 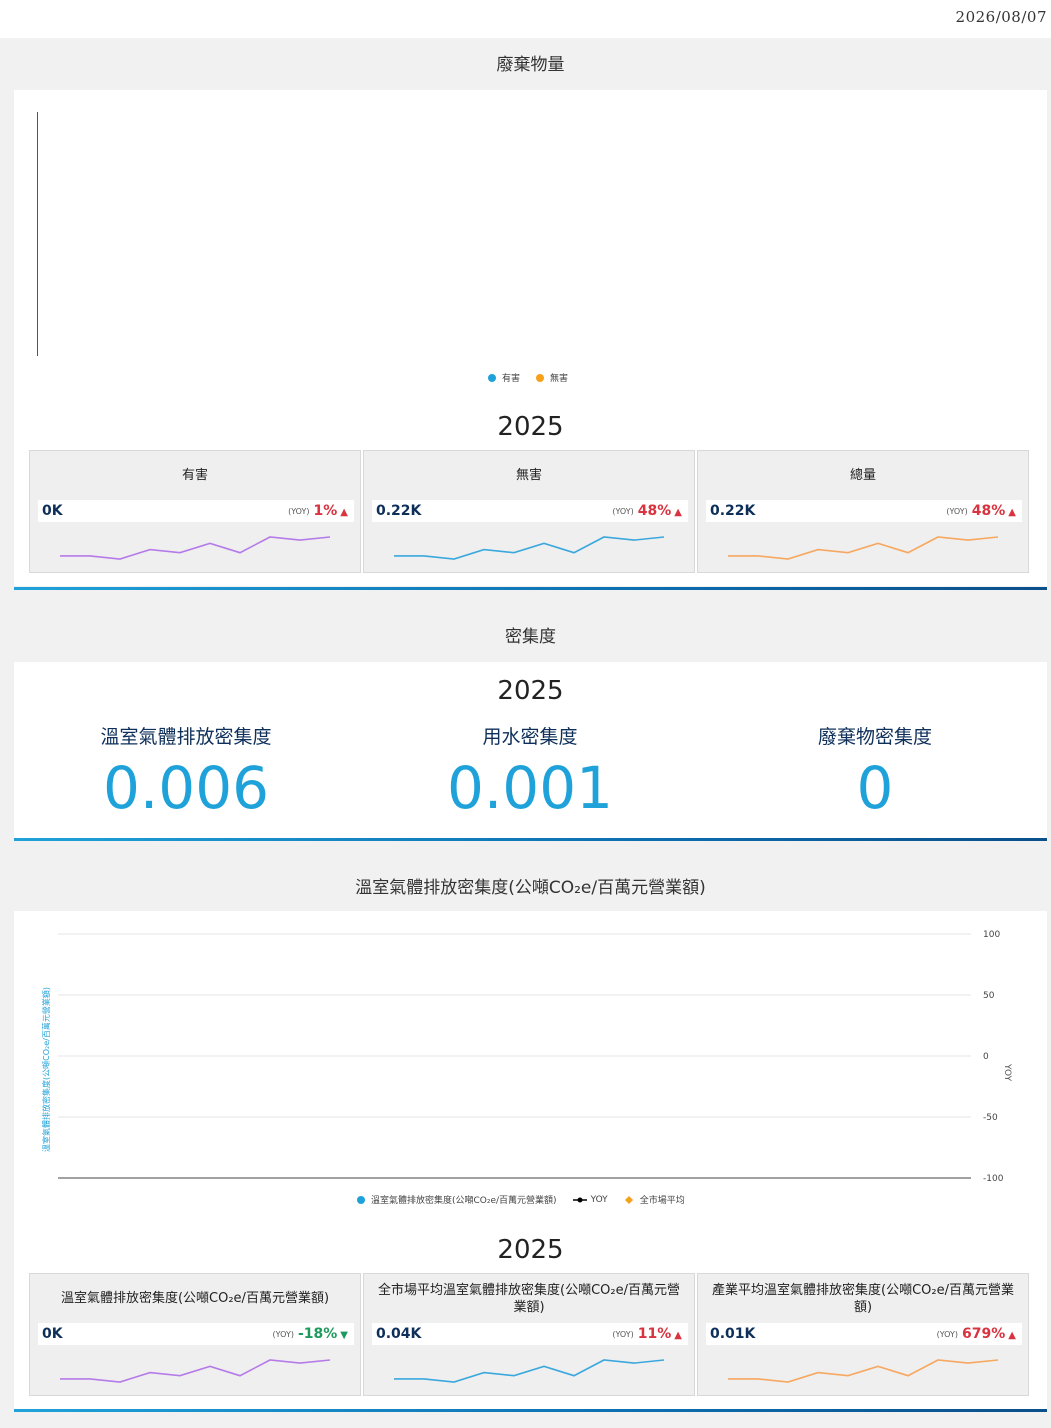 I want to click on legend-item-yoy: YOY, so click(x=590, y=1199).